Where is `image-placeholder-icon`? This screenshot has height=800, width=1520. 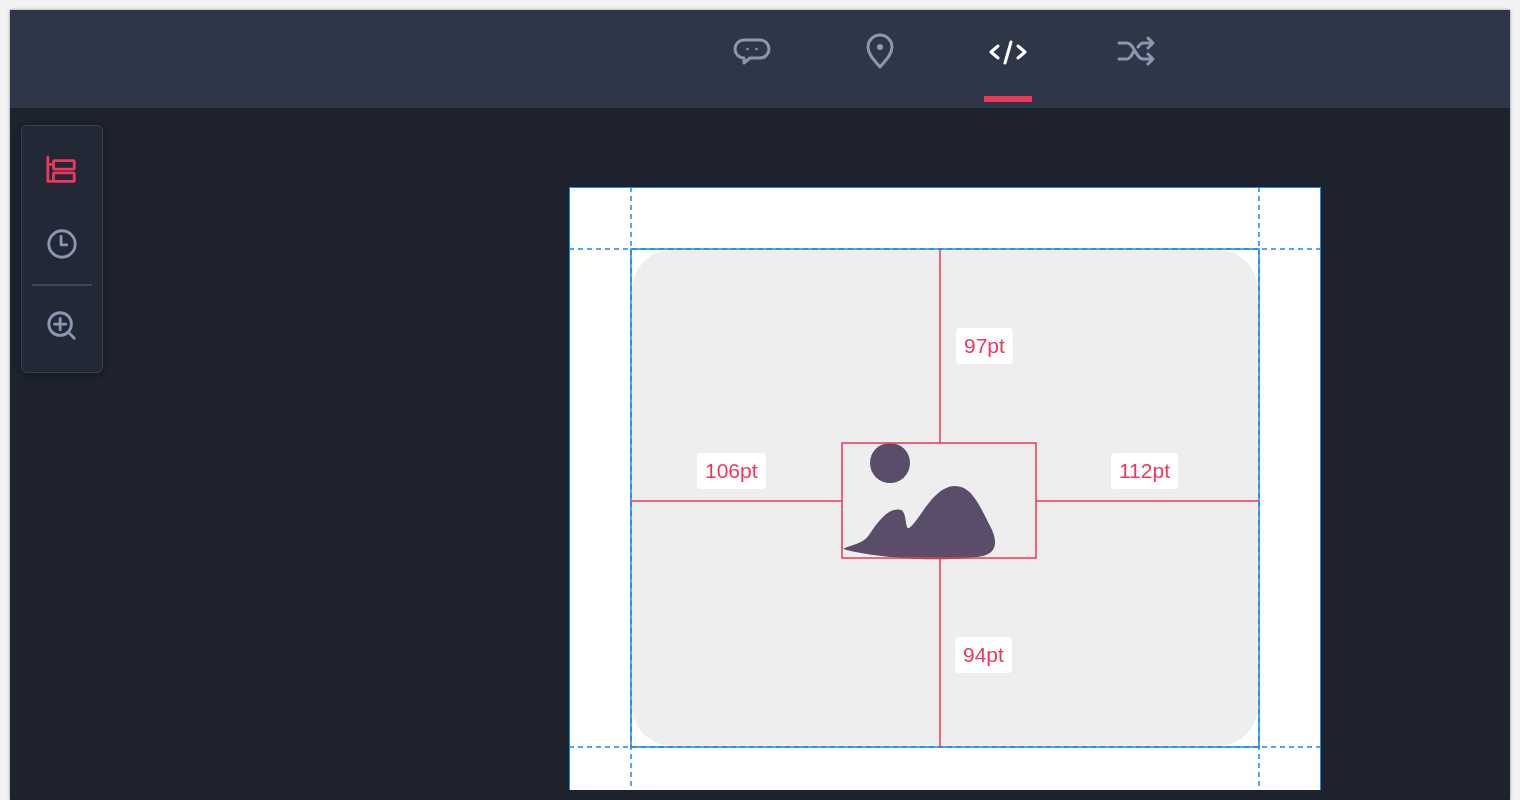
image-placeholder-icon is located at coordinates (918, 500).